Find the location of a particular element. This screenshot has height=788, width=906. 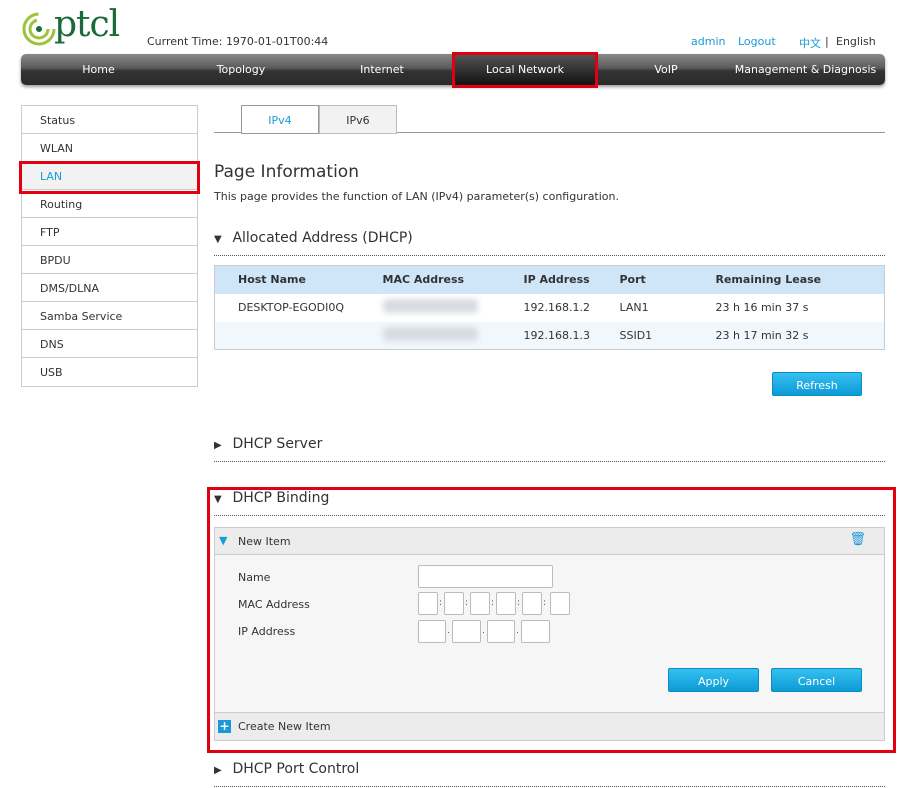

section-dhcp-server: ▶ DHCP Server is located at coordinates (549, 449).